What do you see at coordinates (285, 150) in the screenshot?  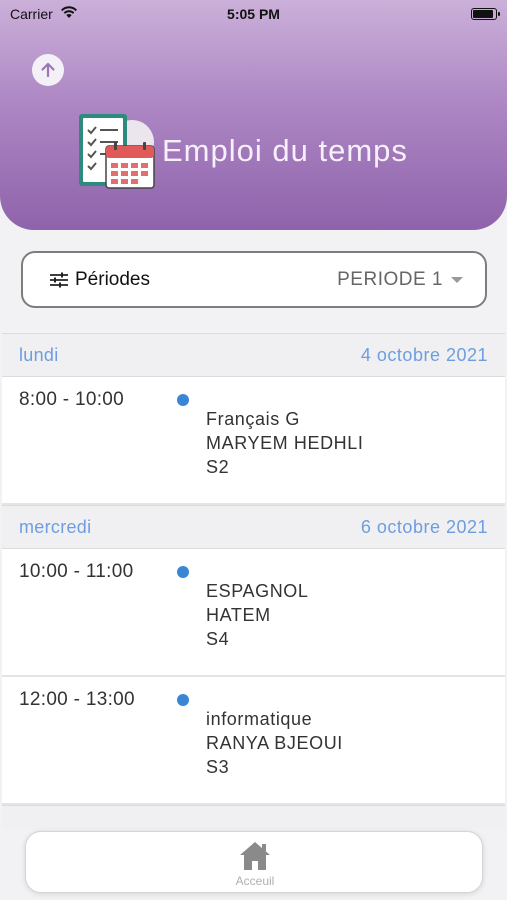 I see `page-title: Emploi du temps` at bounding box center [285, 150].